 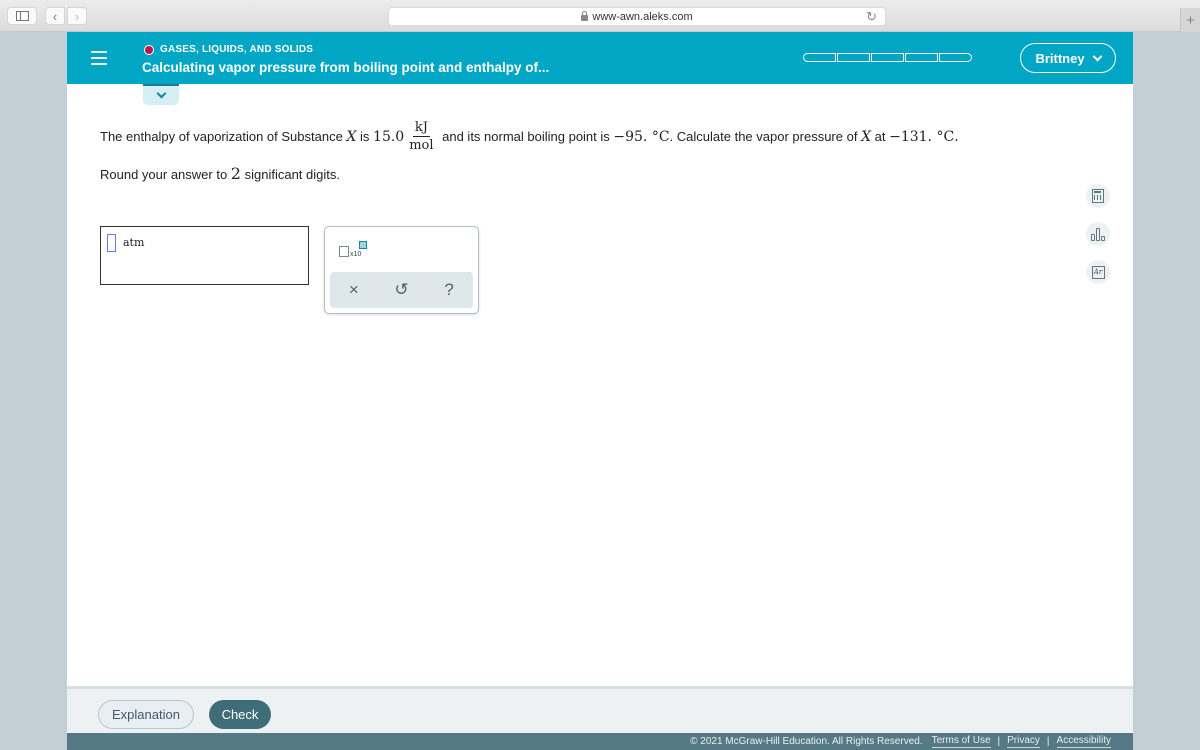 I want to click on periodic-table-icon: Ar, so click(x=1098, y=272).